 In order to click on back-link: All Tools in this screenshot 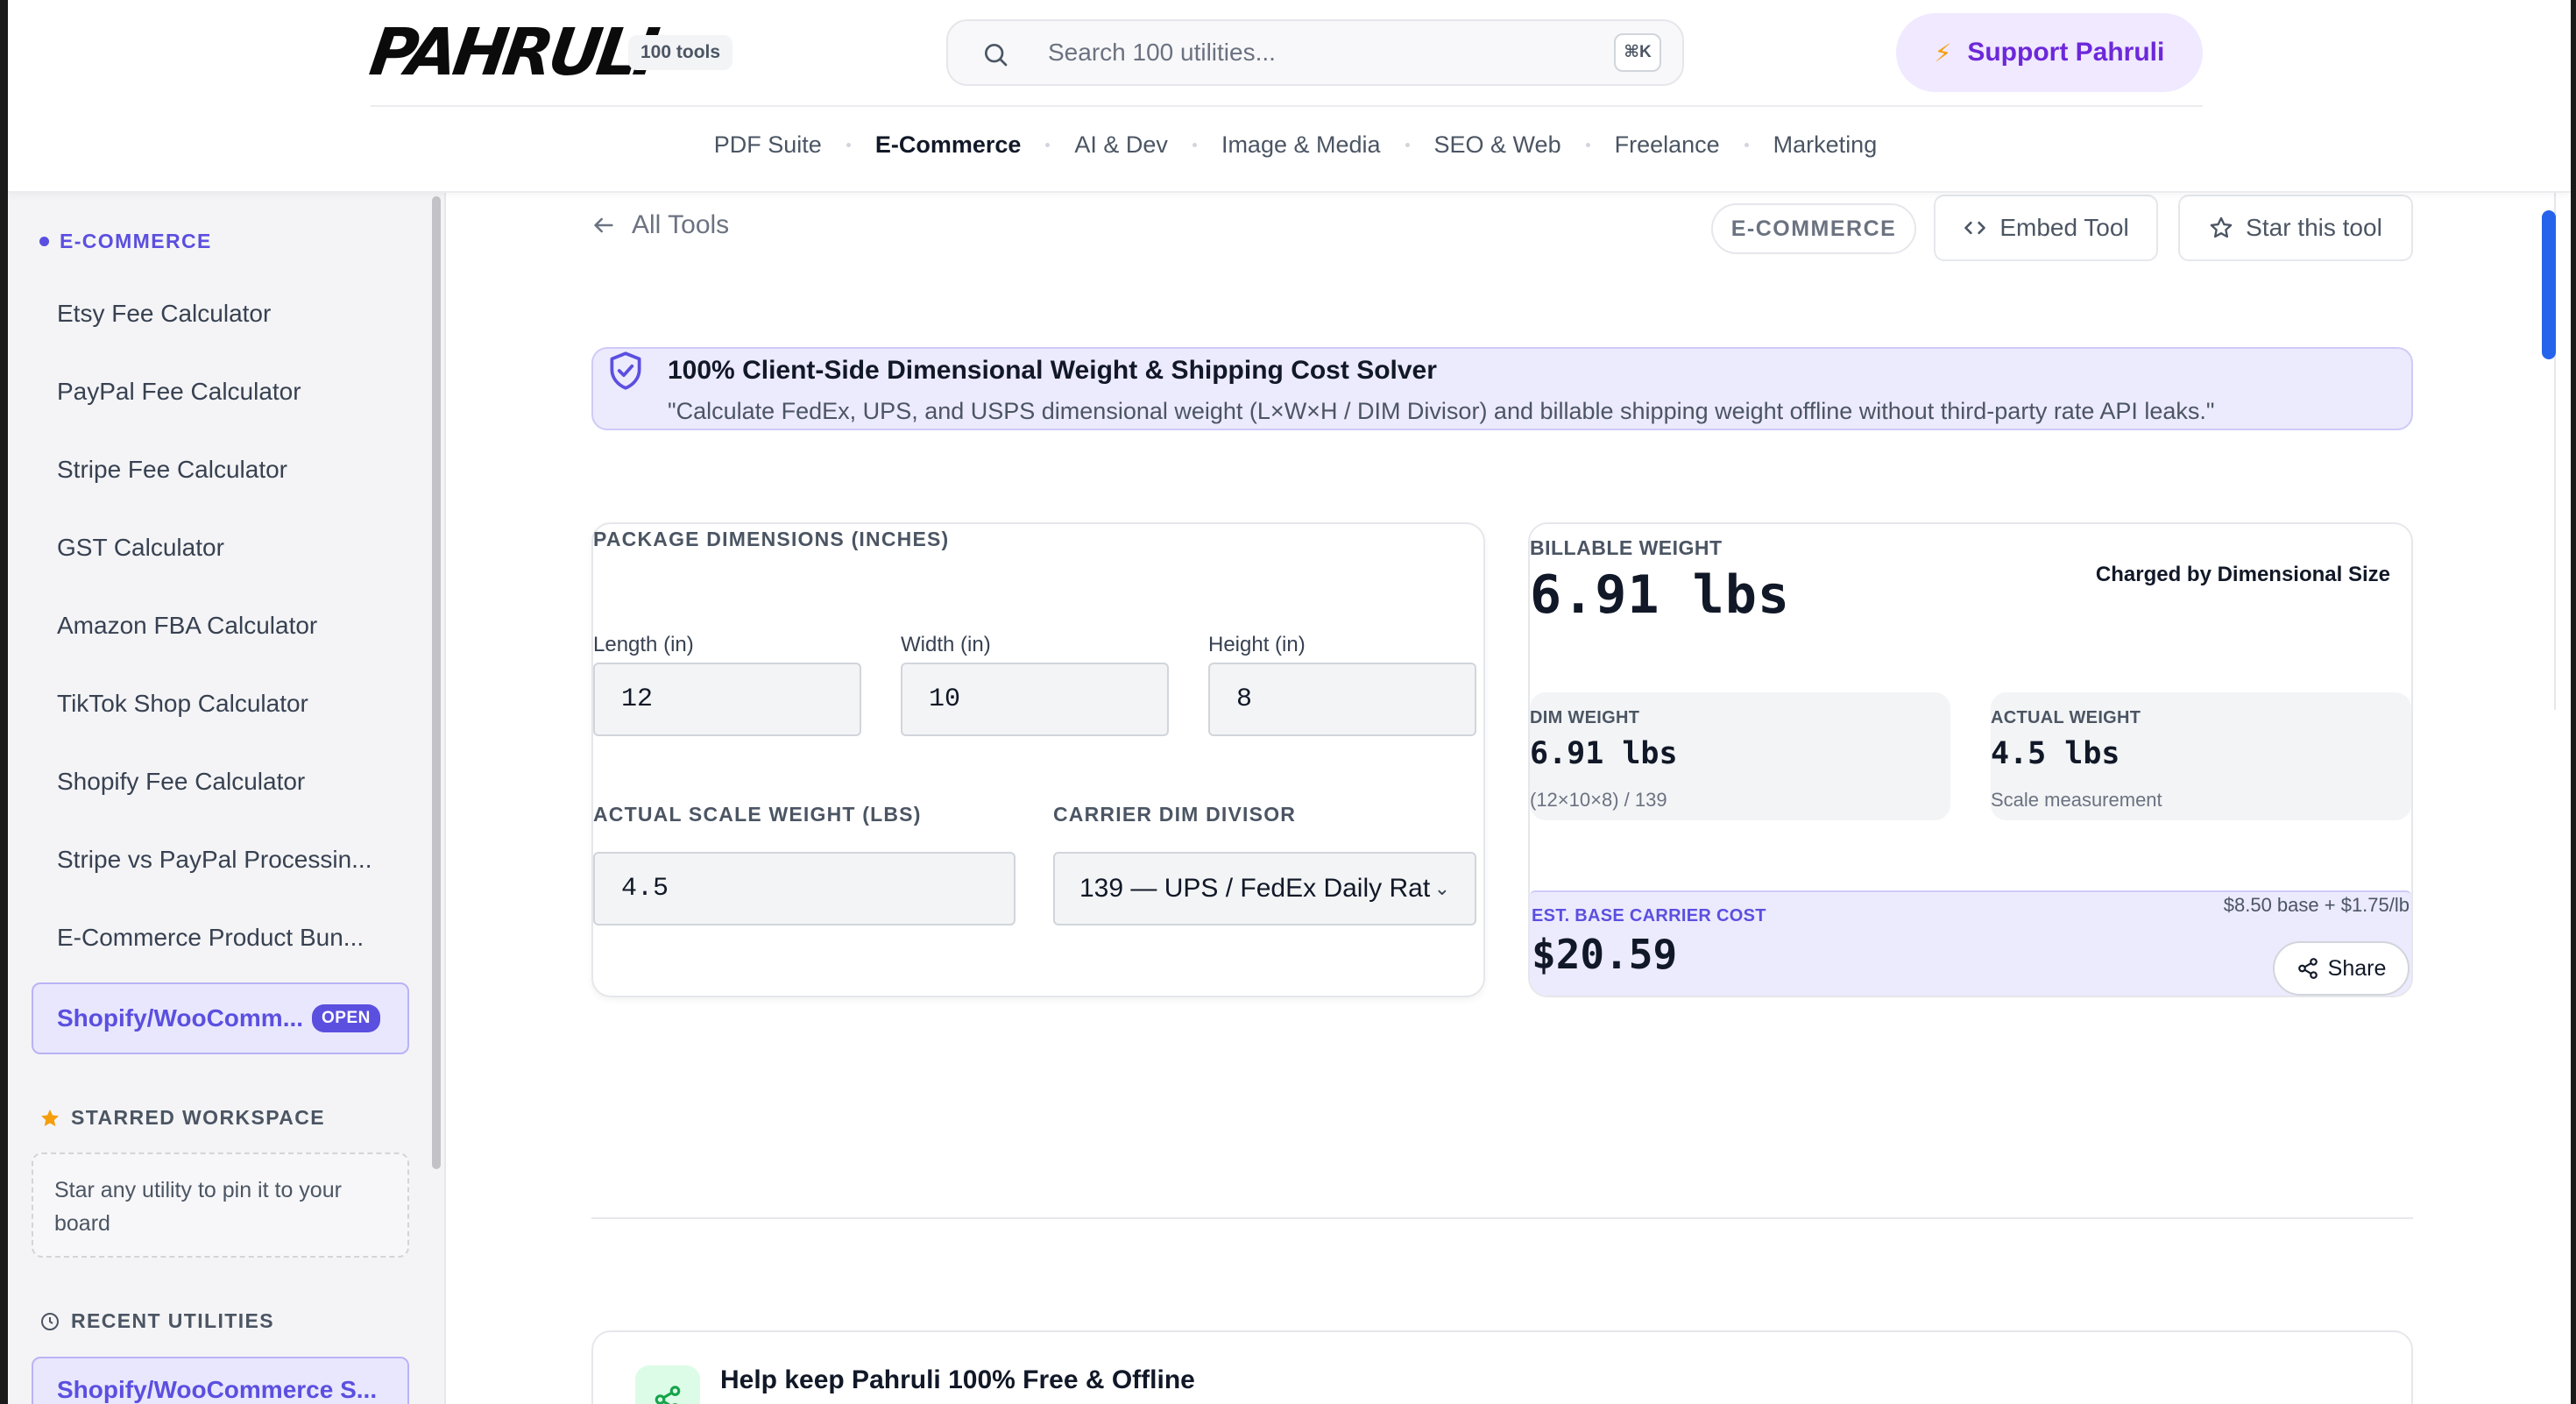, I will do `click(660, 225)`.